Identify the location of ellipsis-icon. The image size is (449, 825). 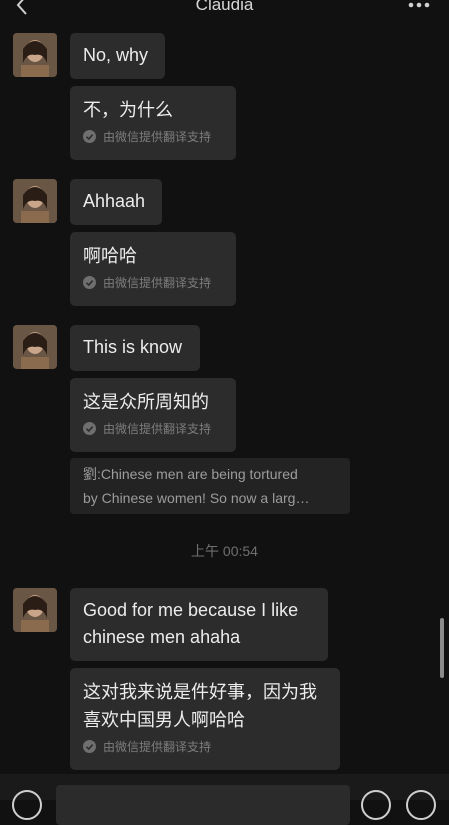
(419, 5).